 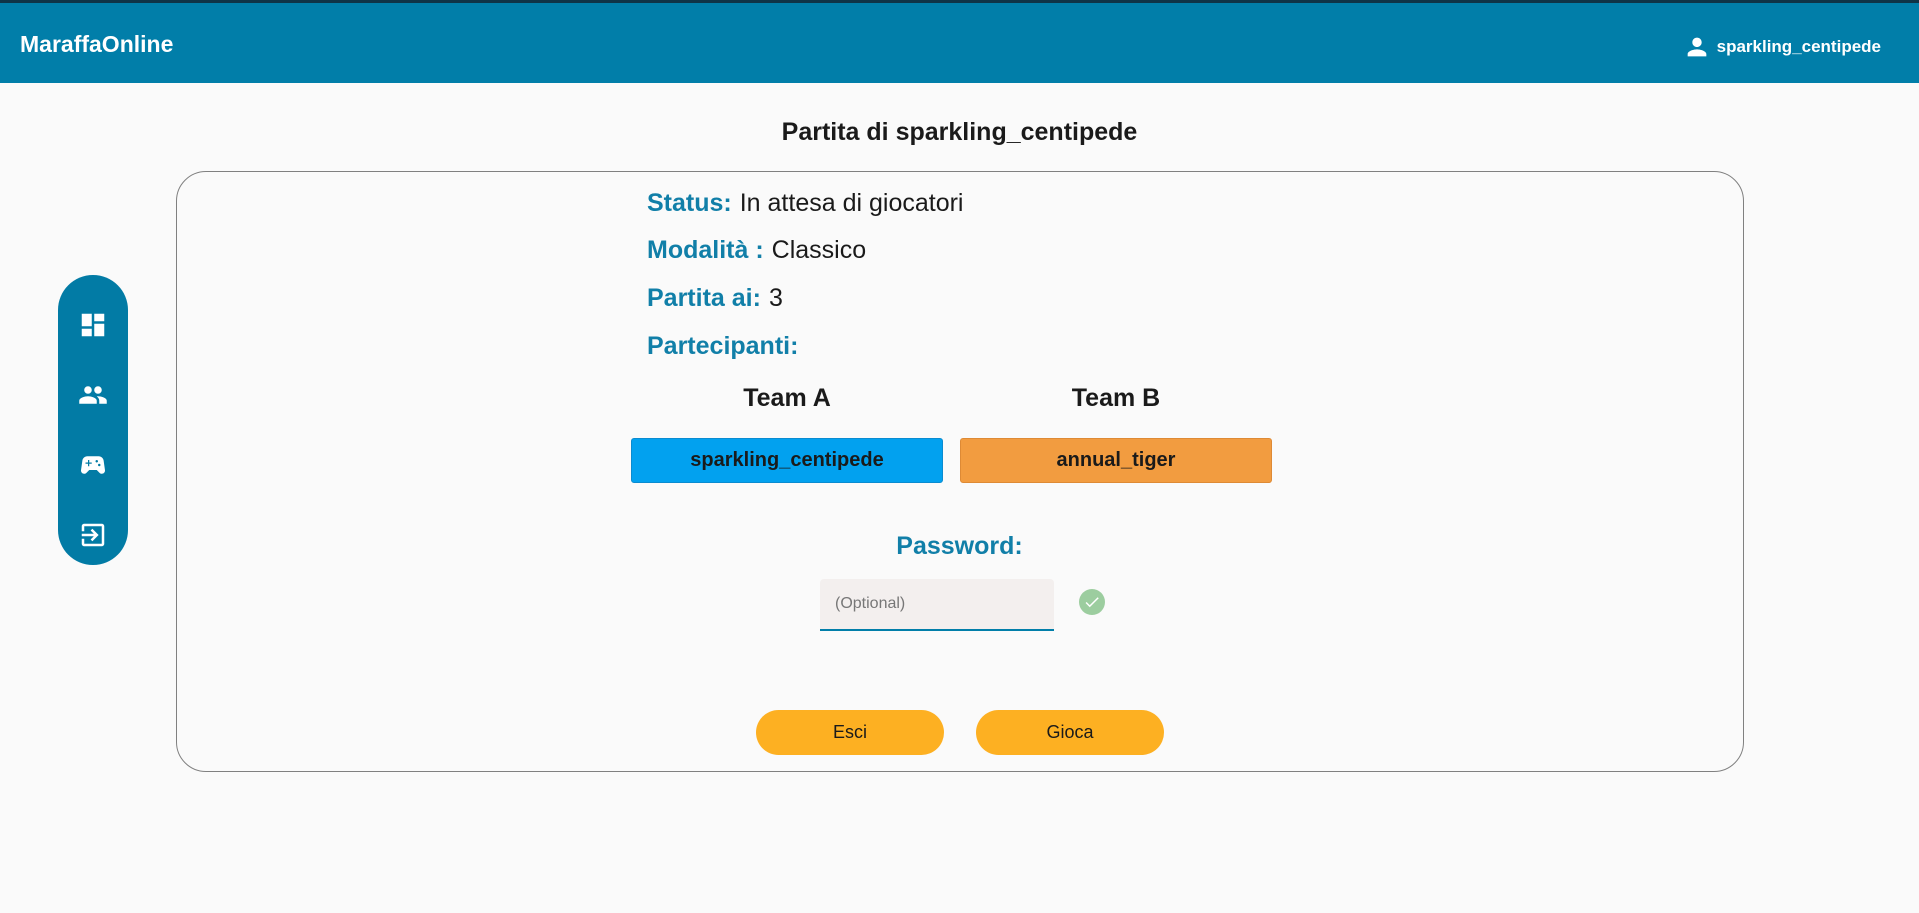 I want to click on check-icon, so click(x=1092, y=602).